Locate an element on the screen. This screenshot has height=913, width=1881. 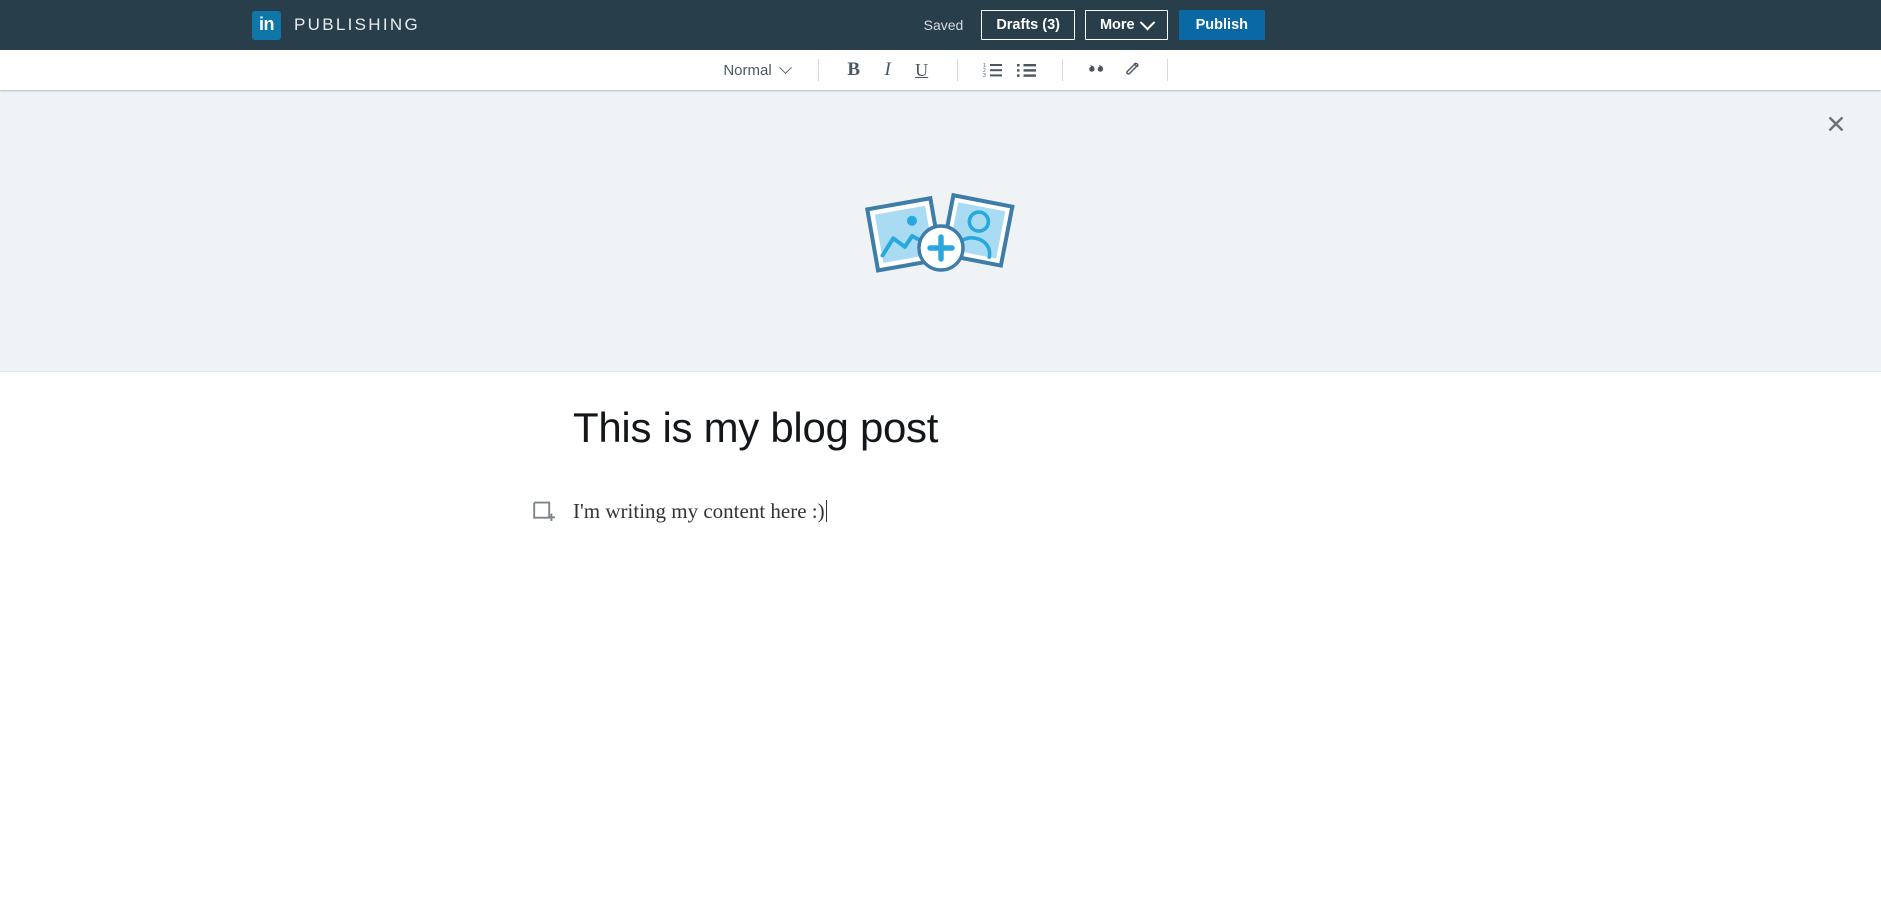
close-cover-button: ✕ is located at coordinates (1836, 125).